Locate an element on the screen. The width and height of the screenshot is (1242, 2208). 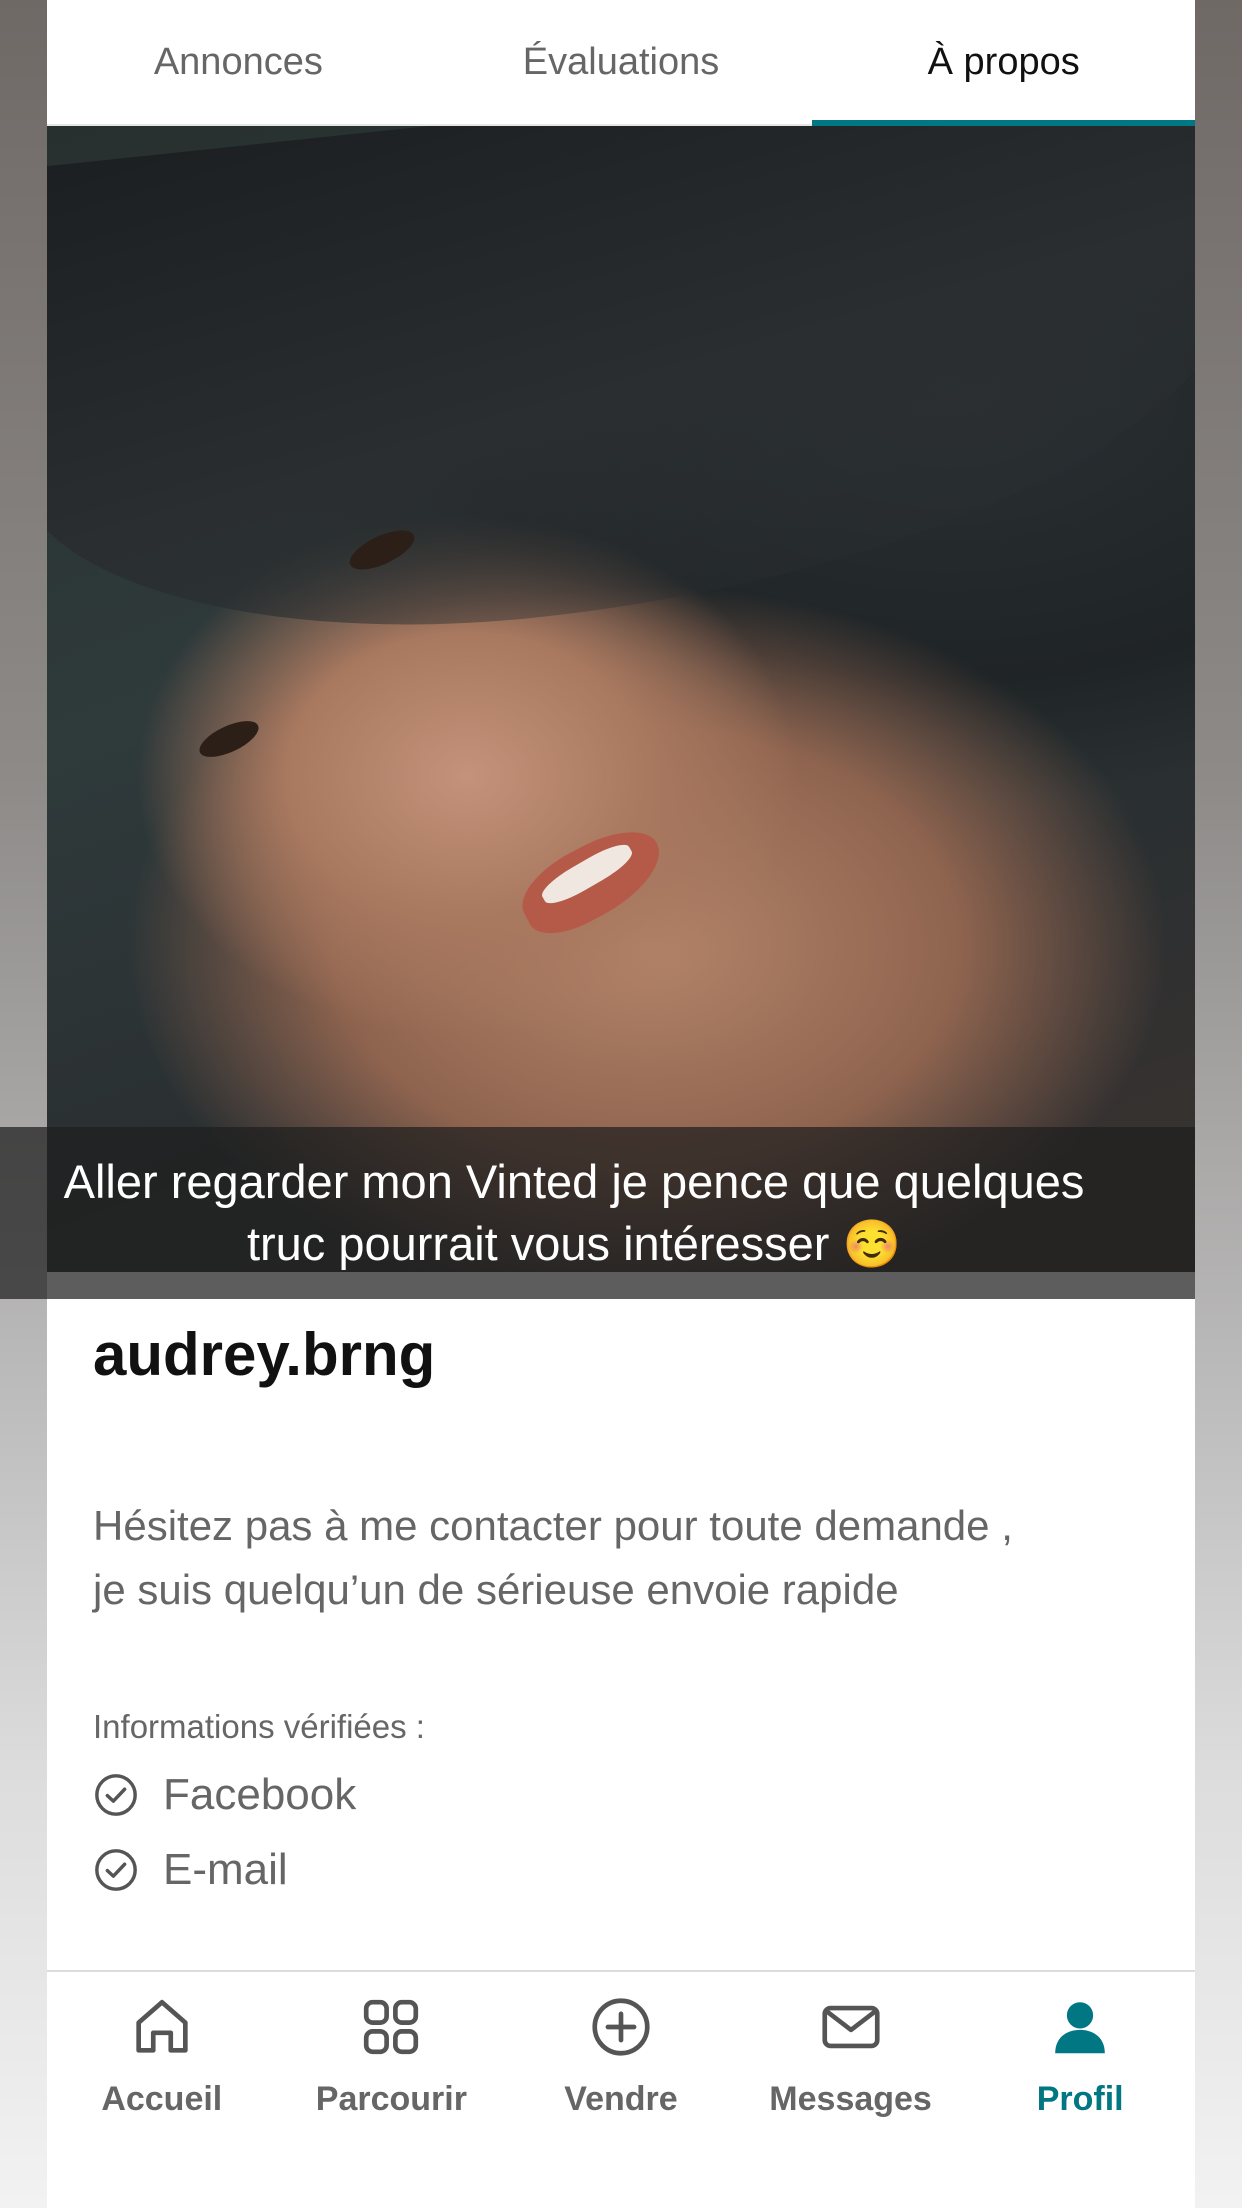
caption-line-2: truc pourrait vous intéresser ☺️ is located at coordinates (574, 1243).